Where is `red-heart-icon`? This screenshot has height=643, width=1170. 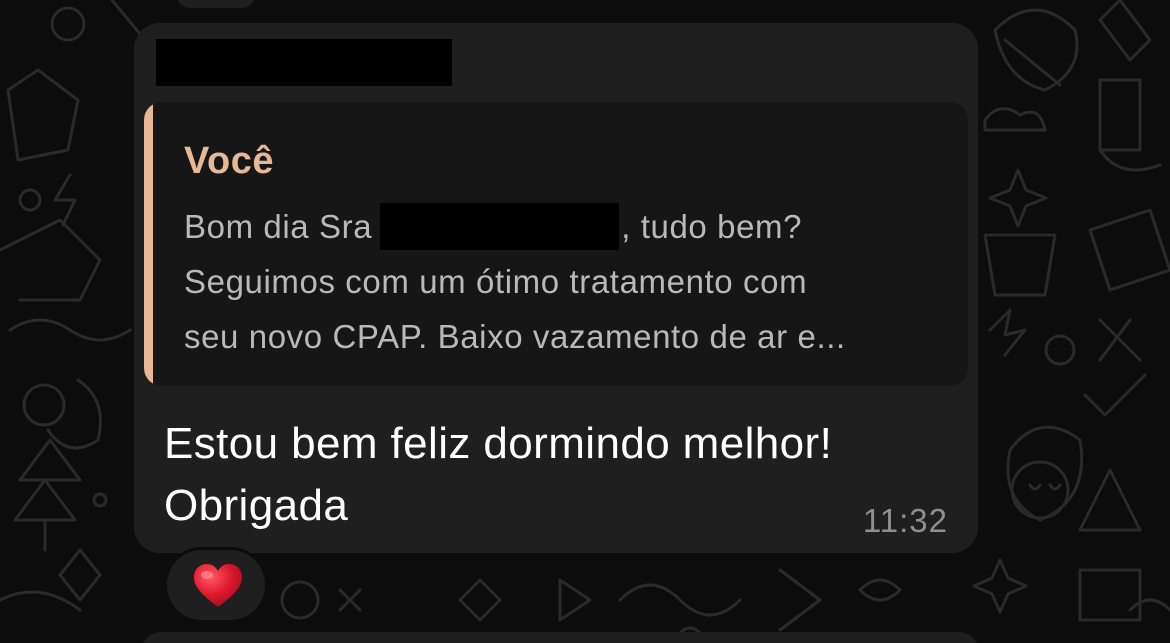 red-heart-icon is located at coordinates (218, 585).